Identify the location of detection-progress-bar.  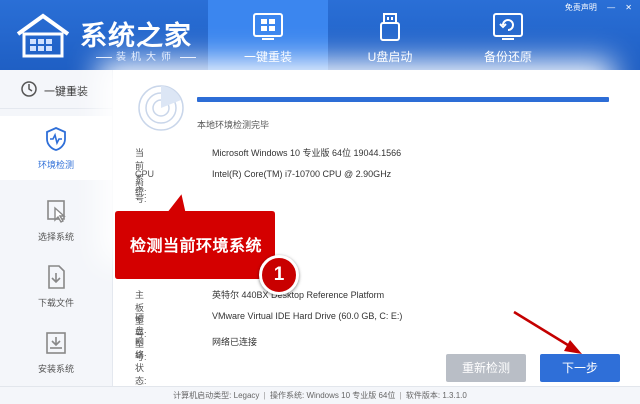
(403, 99).